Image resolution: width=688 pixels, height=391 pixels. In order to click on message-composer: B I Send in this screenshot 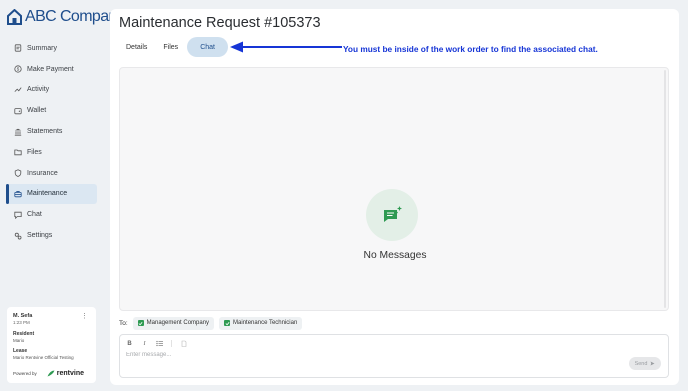, I will do `click(394, 356)`.